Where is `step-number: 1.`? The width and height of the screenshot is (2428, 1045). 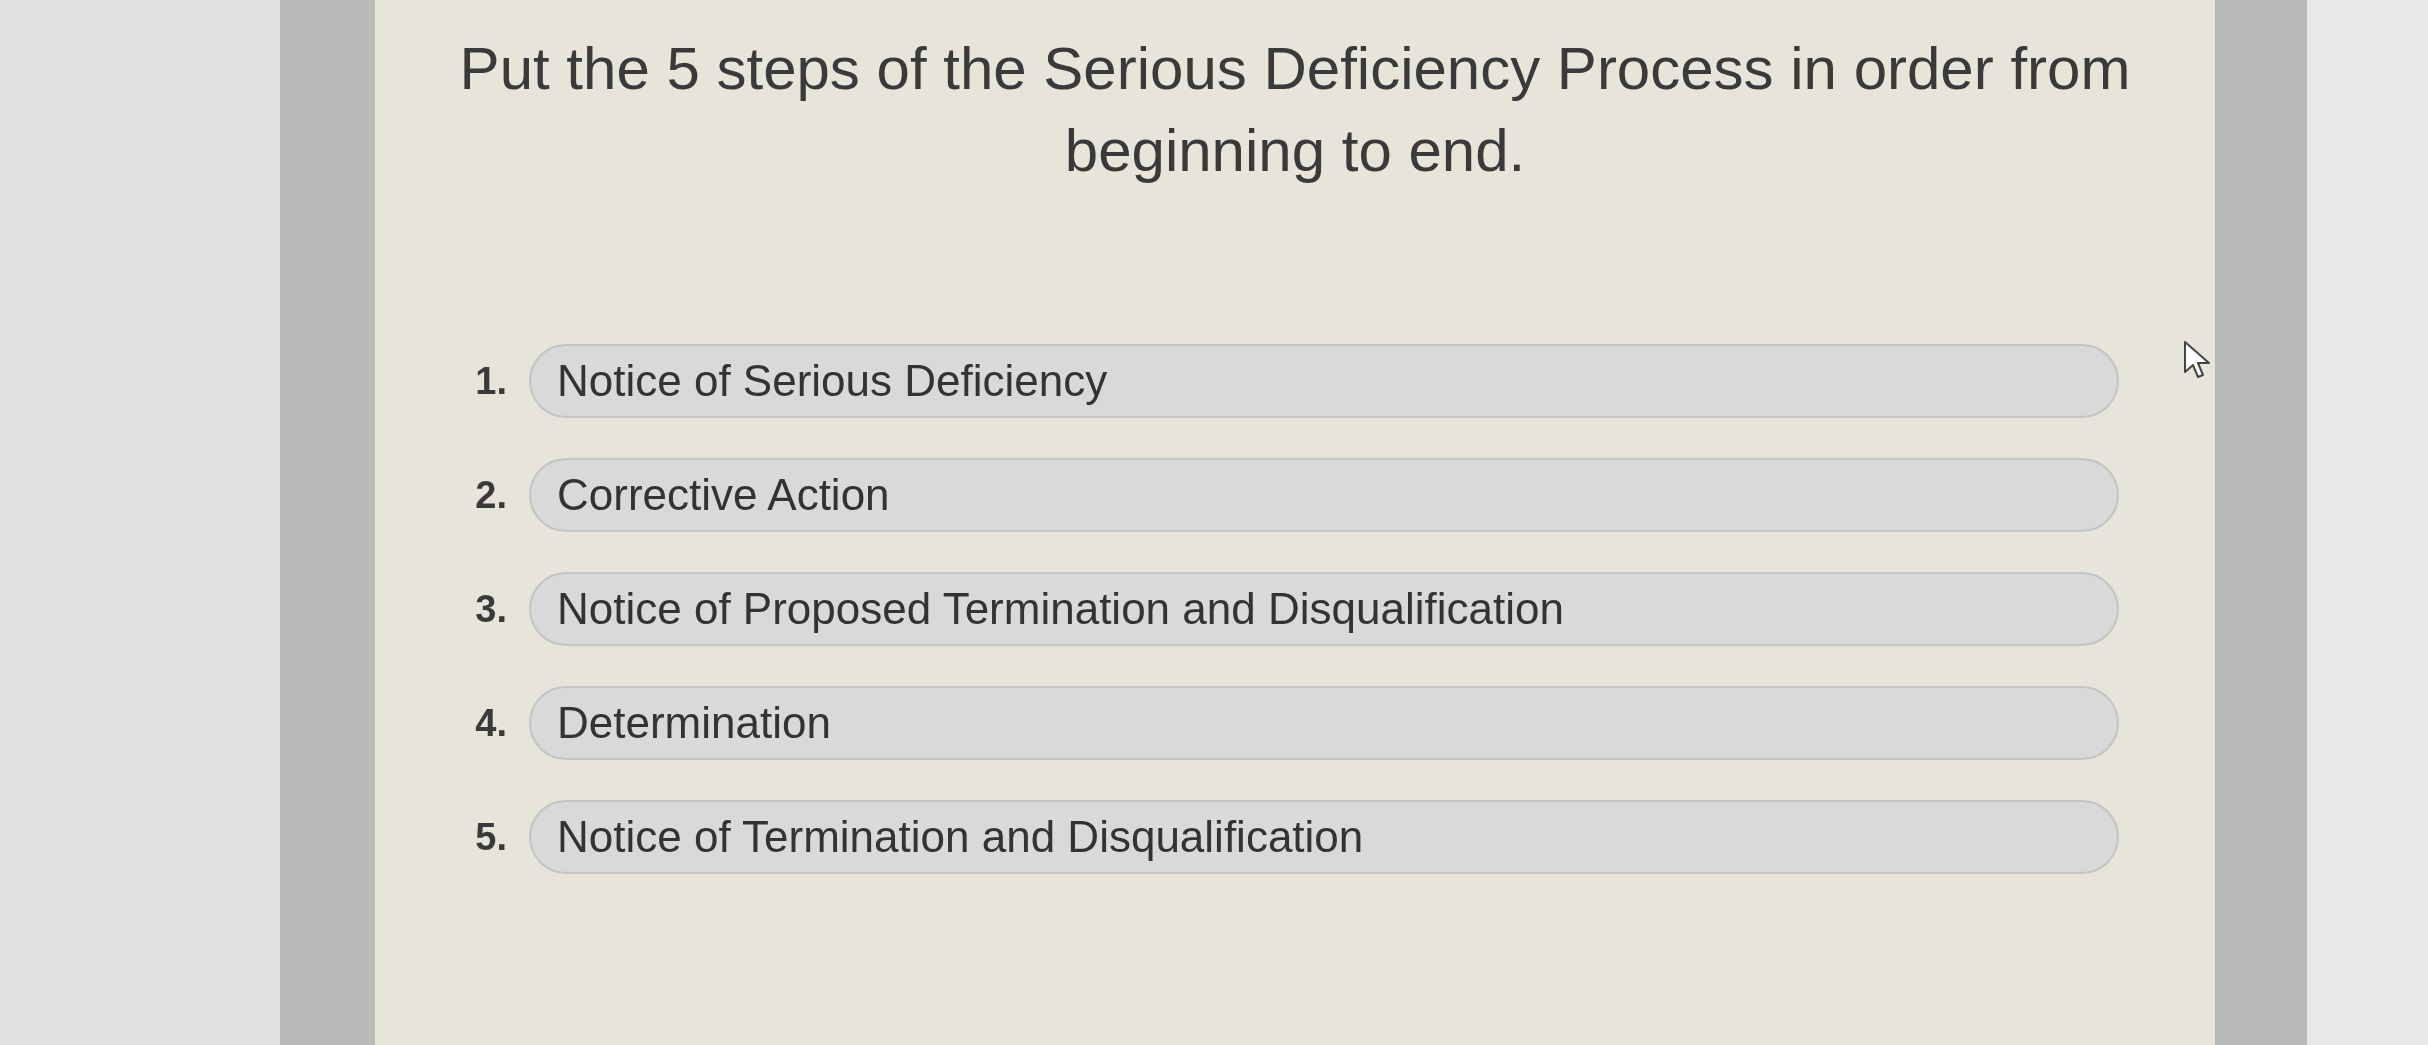
step-number: 1. is located at coordinates (490, 381).